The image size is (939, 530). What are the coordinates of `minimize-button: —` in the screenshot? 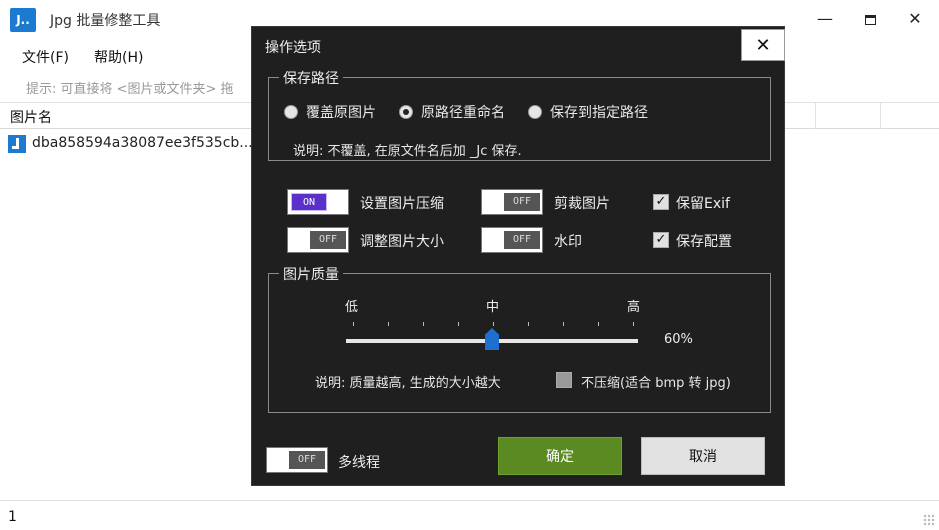 It's located at (825, 19).